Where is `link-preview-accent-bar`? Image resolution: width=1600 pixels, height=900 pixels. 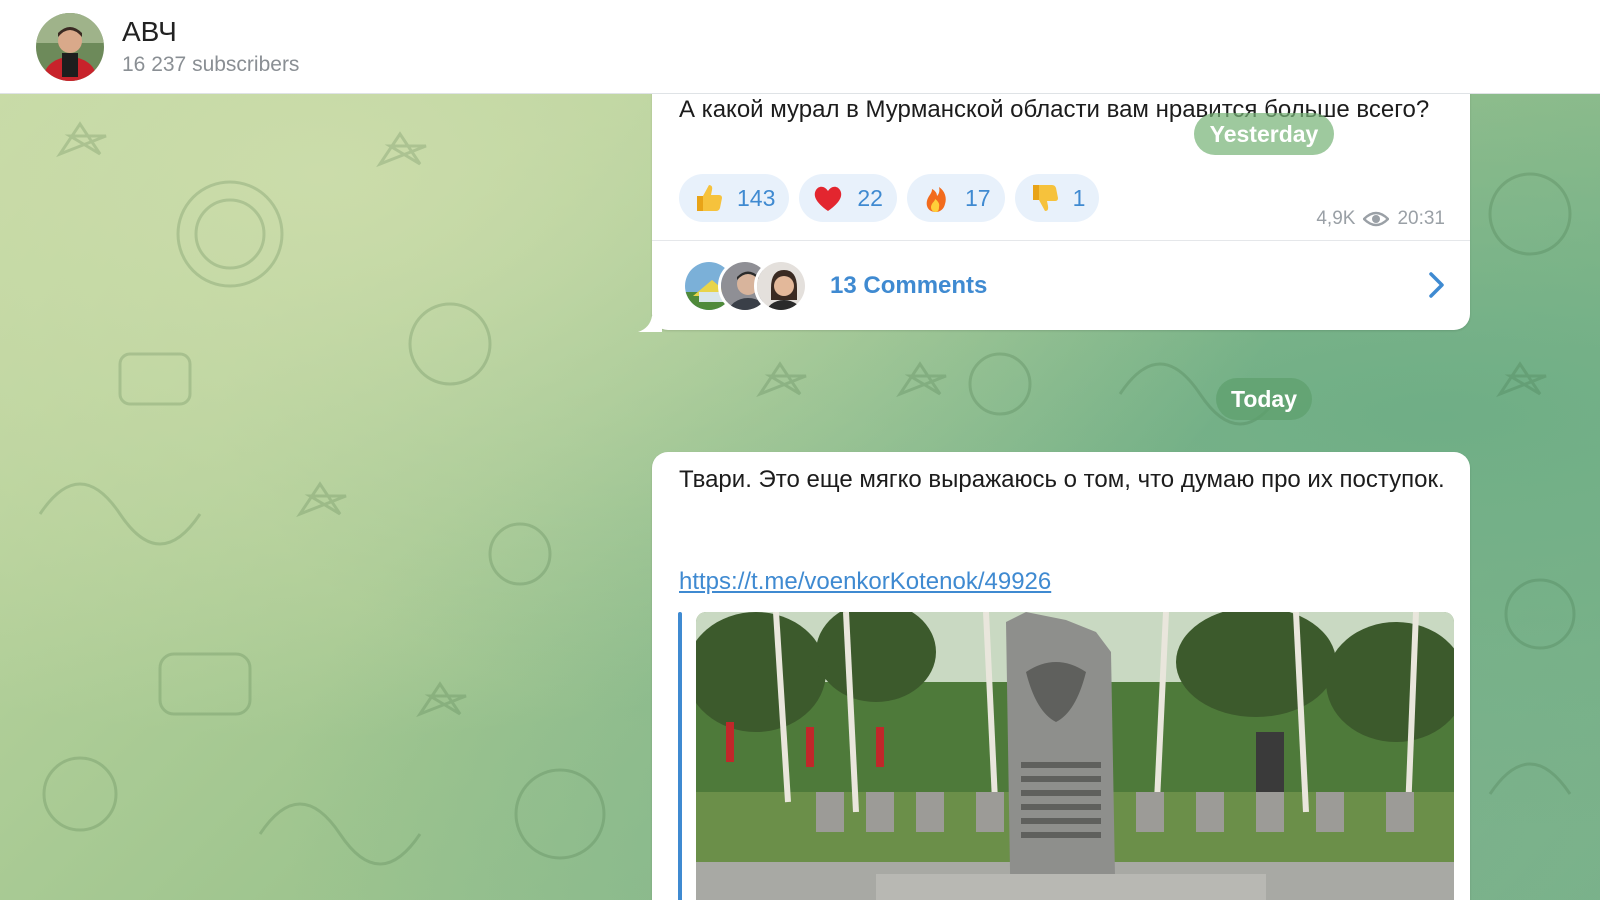
link-preview-accent-bar is located at coordinates (680, 756).